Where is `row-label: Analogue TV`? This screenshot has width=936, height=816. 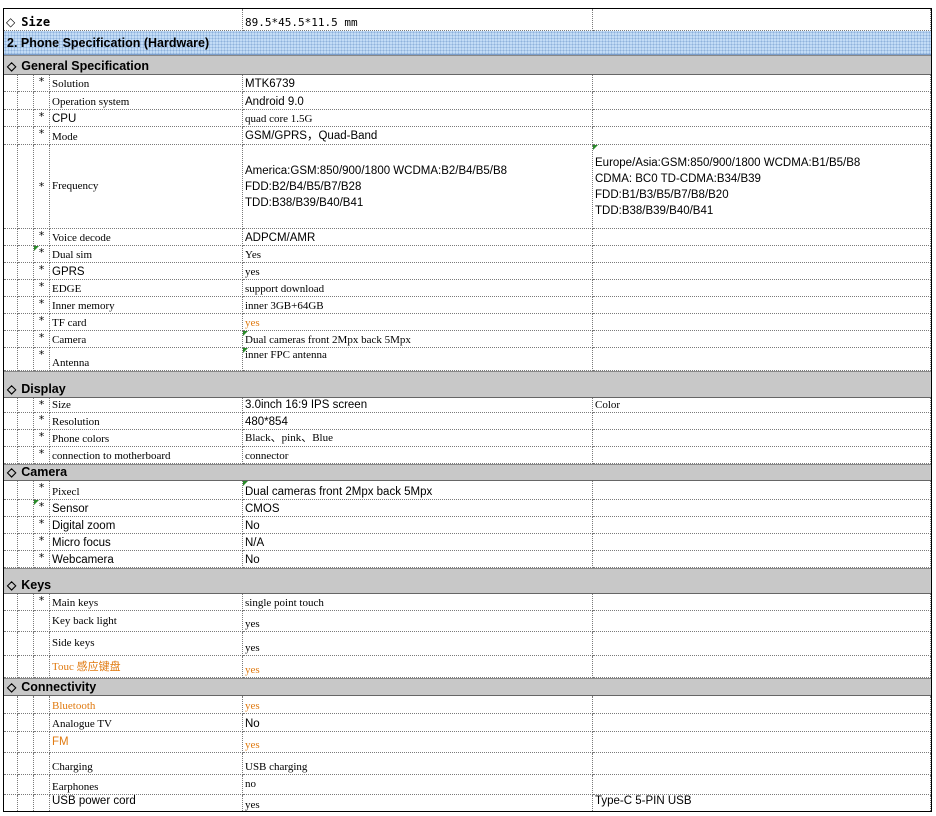
row-label: Analogue TV is located at coordinates (146, 723).